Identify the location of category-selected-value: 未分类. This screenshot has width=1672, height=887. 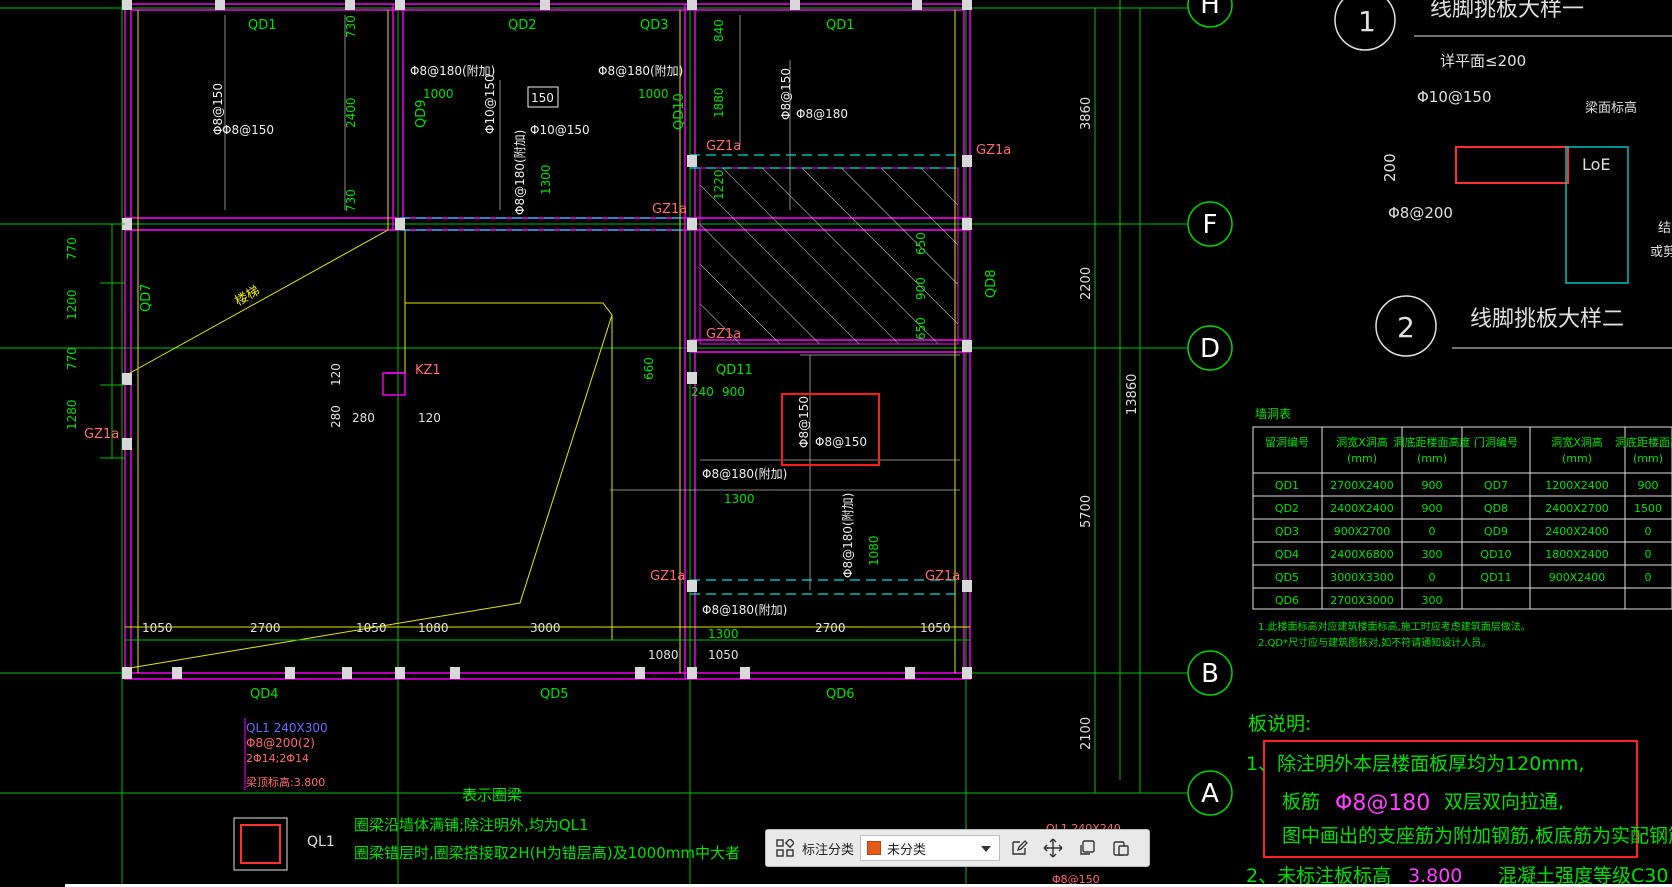
(907, 850).